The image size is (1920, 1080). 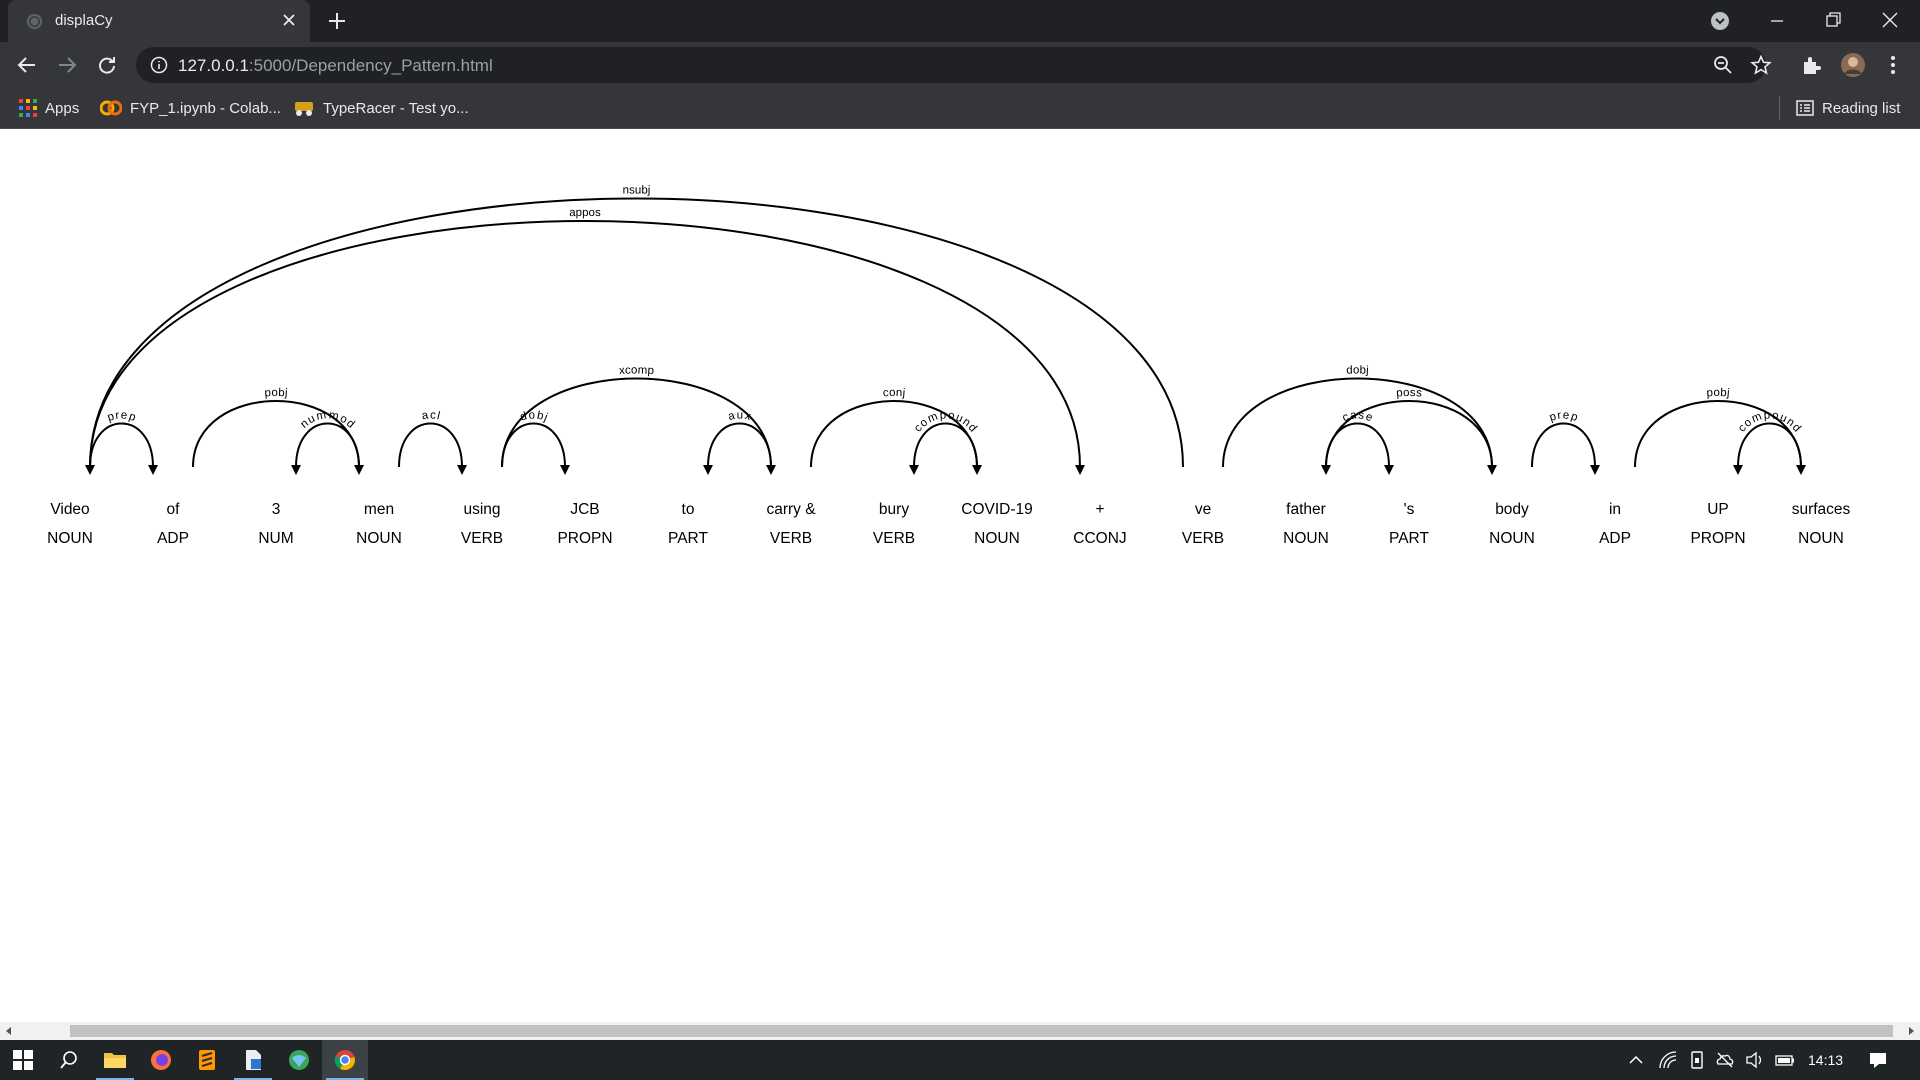 I want to click on token-word: men, so click(x=379, y=509).